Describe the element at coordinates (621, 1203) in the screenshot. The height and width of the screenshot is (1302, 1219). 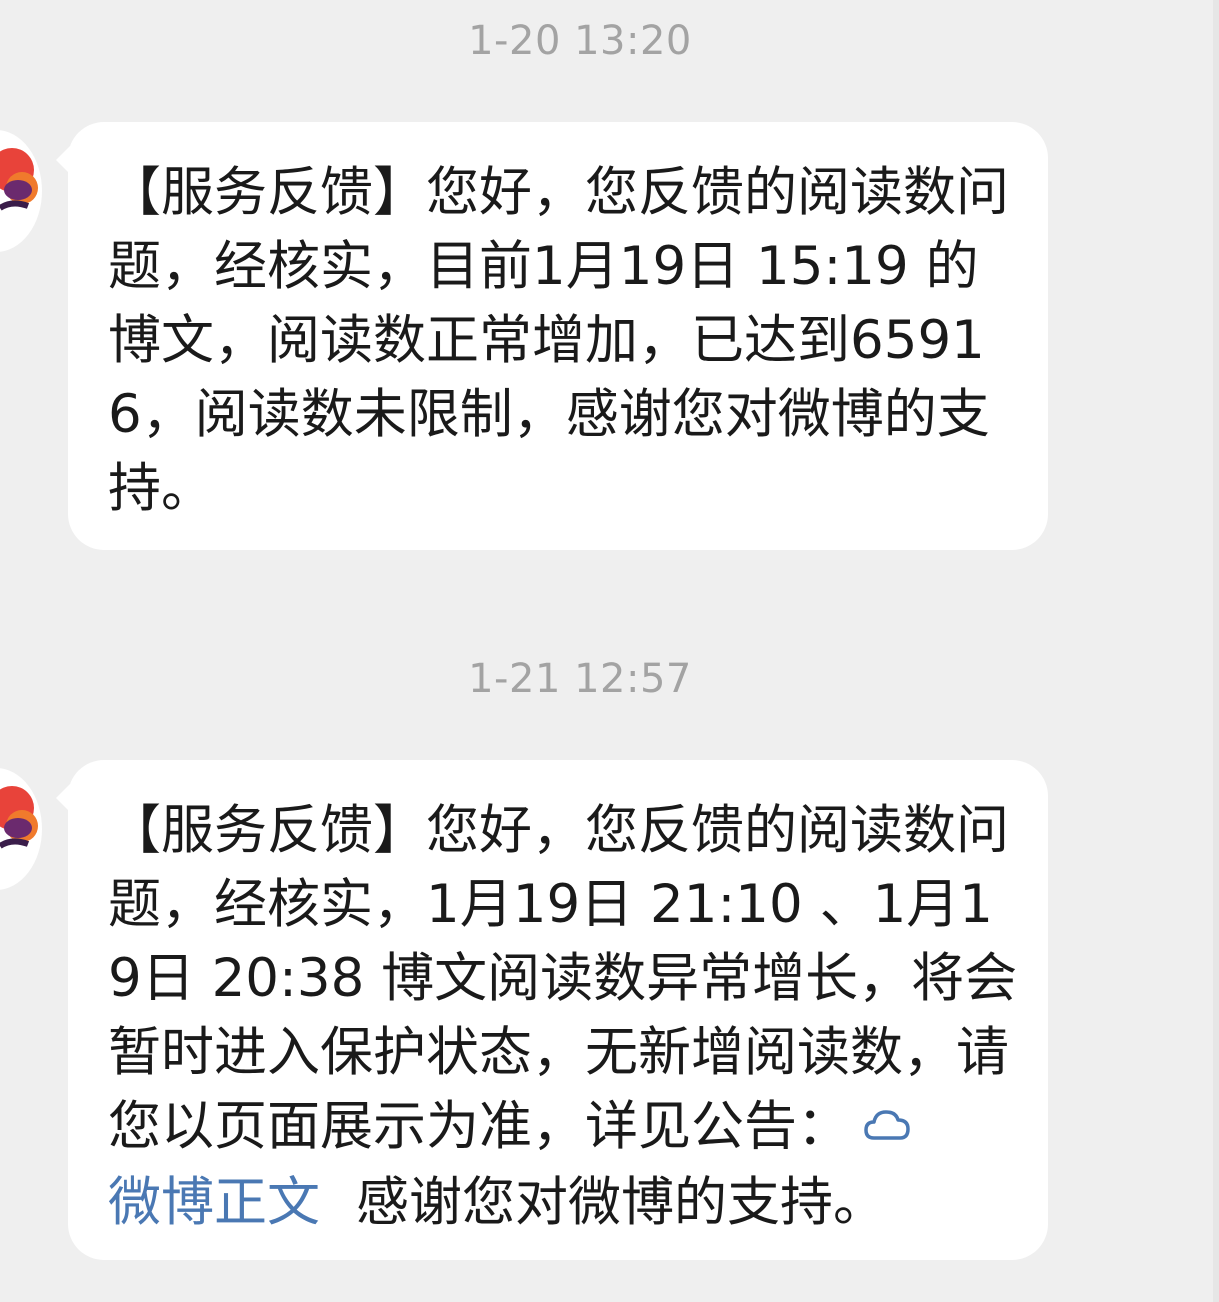
I see `message-closing: 感谢您对微博的支持。` at that location.